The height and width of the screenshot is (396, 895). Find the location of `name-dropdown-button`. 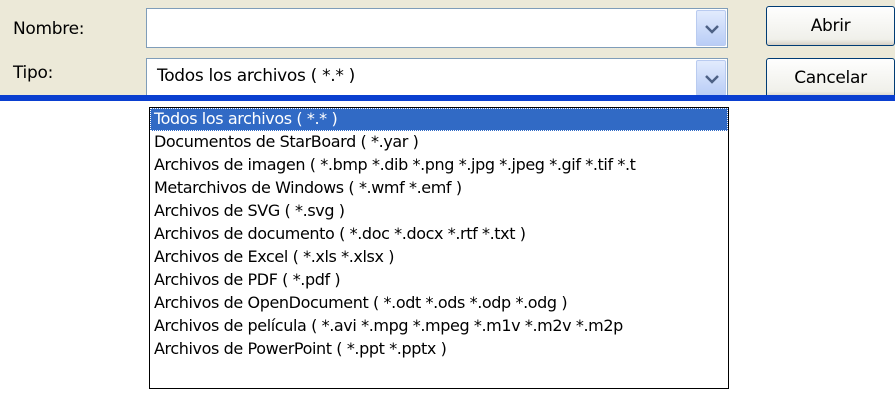

name-dropdown-button is located at coordinates (711, 28).